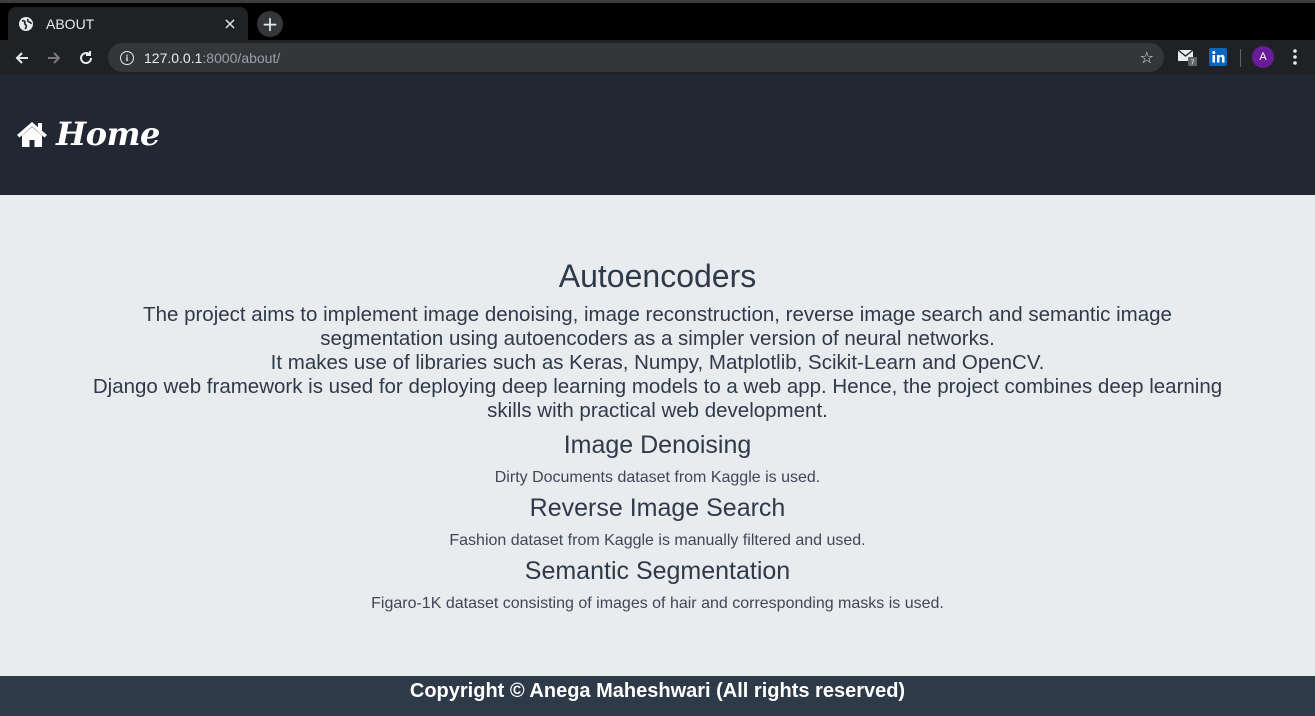  I want to click on section-title: Reverse Image Search, so click(657, 508).